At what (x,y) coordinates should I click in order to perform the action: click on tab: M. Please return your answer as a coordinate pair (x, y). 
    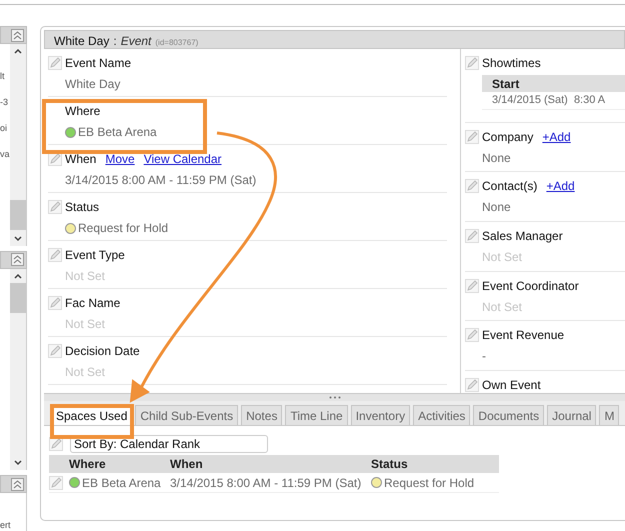
    Looking at the image, I should click on (609, 415).